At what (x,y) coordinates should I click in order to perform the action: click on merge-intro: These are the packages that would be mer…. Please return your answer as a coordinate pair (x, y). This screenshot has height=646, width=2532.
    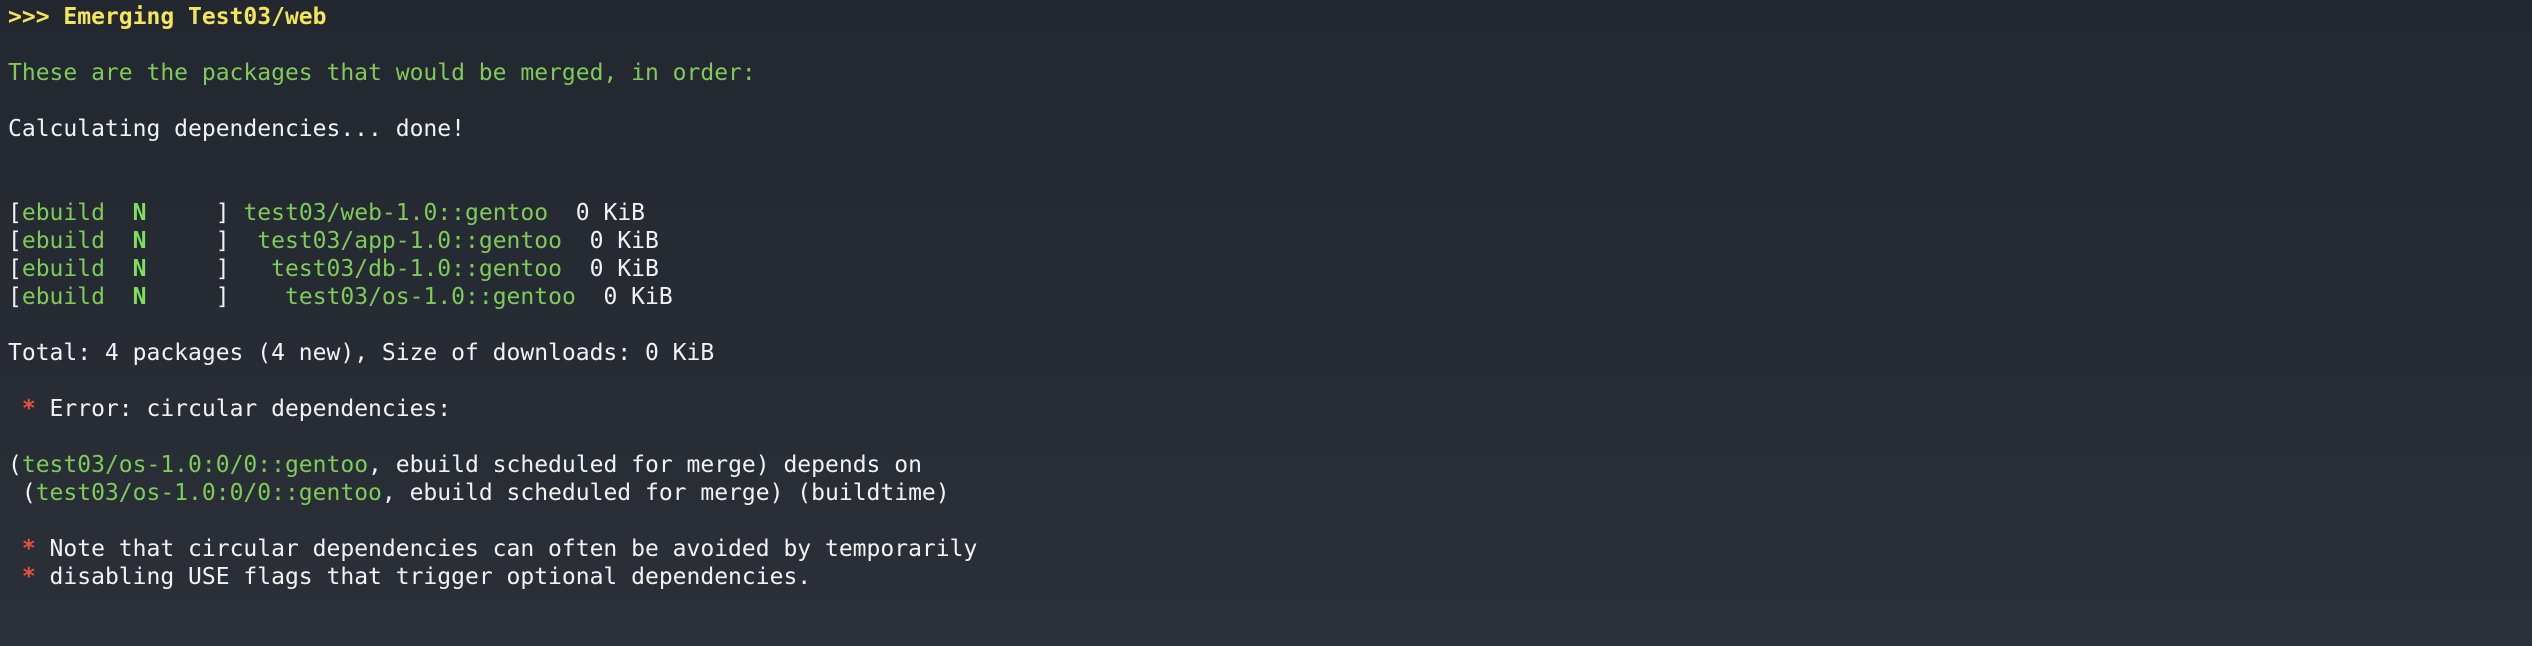
    Looking at the image, I should click on (382, 73).